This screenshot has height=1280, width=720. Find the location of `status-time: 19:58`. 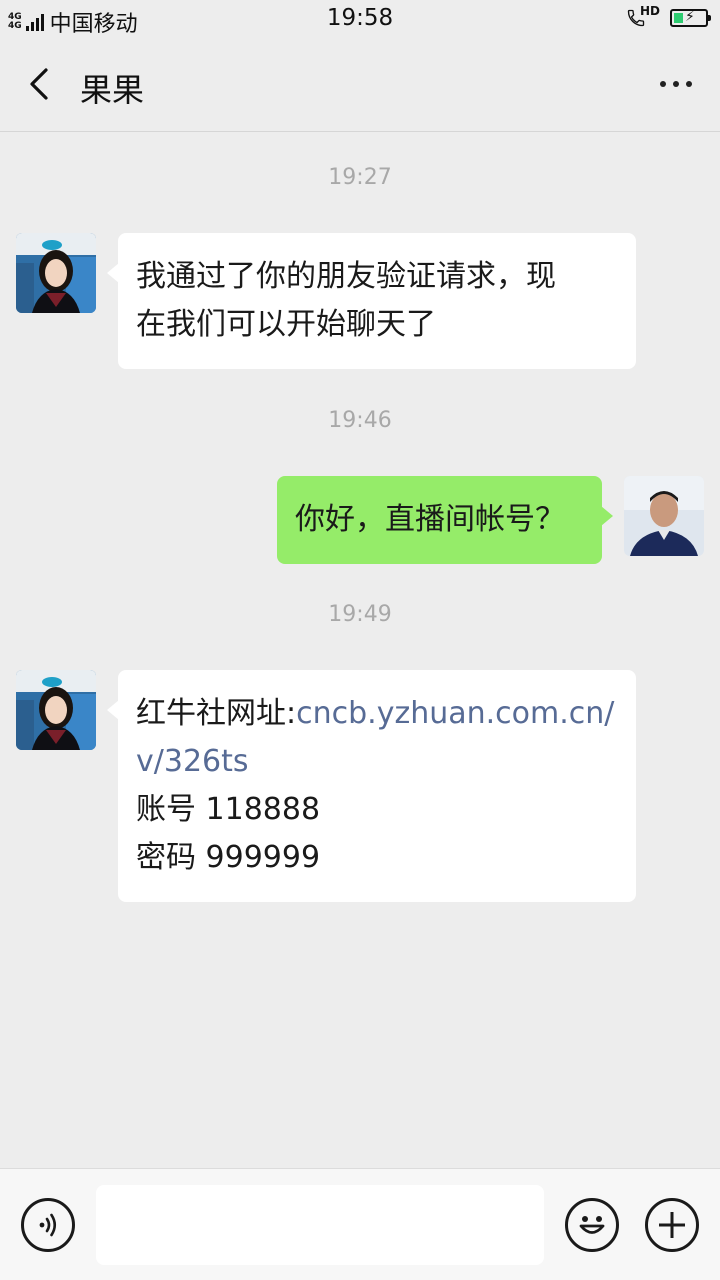

status-time: 19:58 is located at coordinates (360, 18).